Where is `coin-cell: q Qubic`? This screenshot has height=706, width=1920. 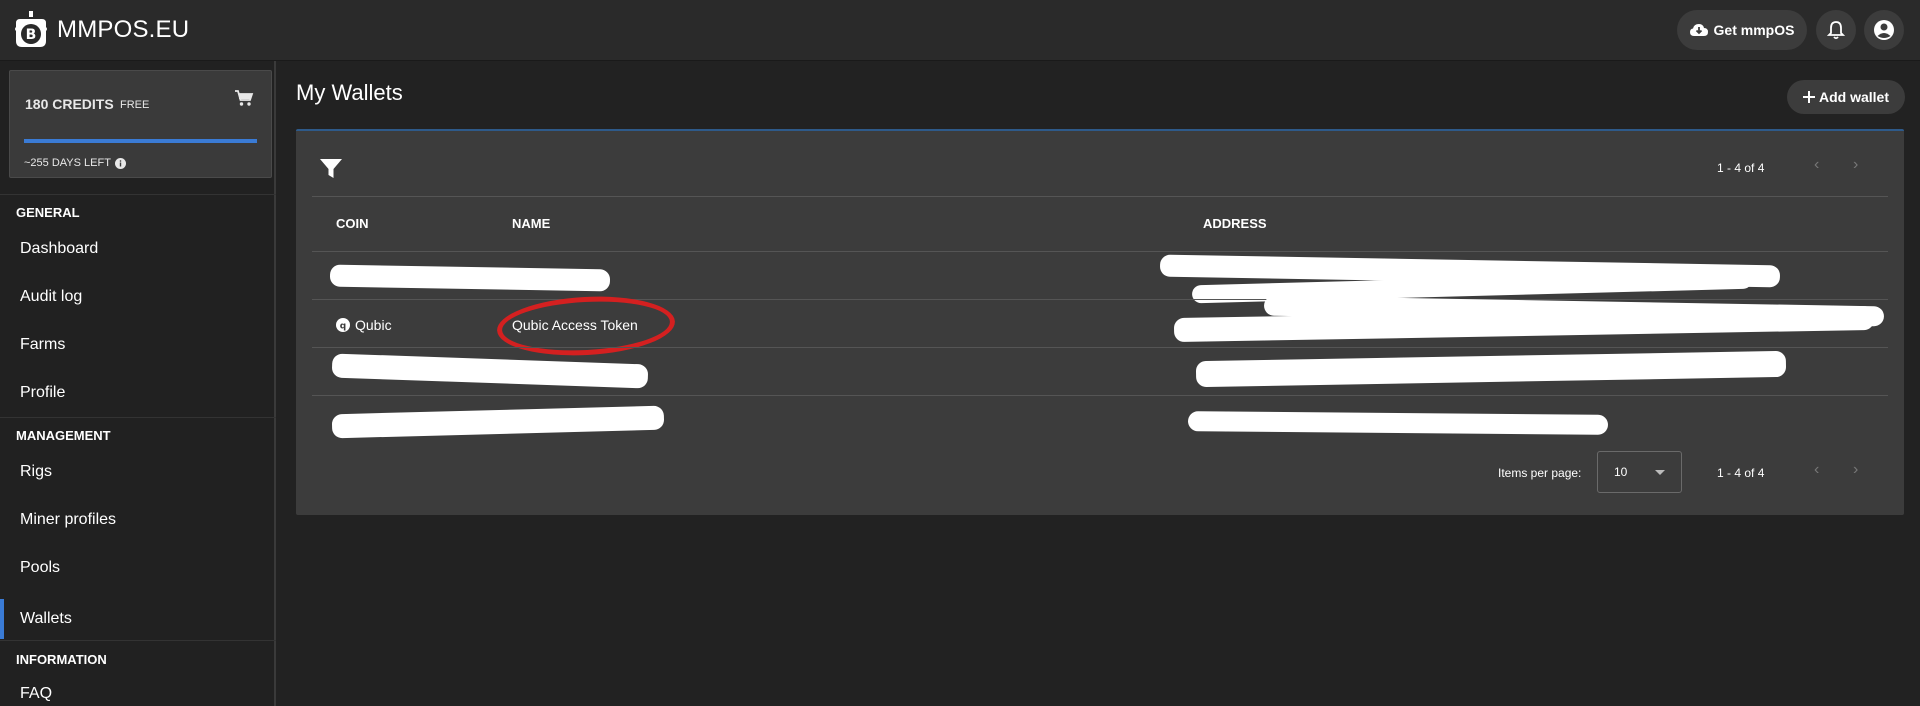 coin-cell: q Qubic is located at coordinates (364, 325).